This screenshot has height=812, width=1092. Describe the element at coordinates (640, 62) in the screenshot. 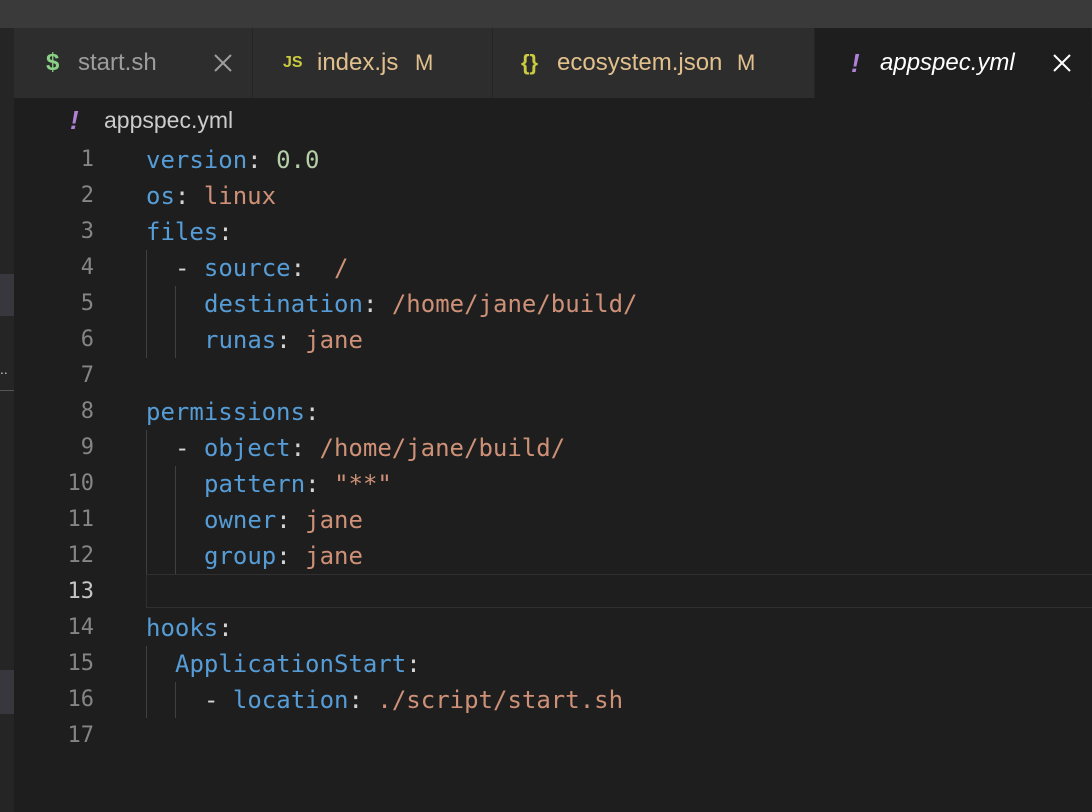

I see `tab-label: ecosystem.json` at that location.